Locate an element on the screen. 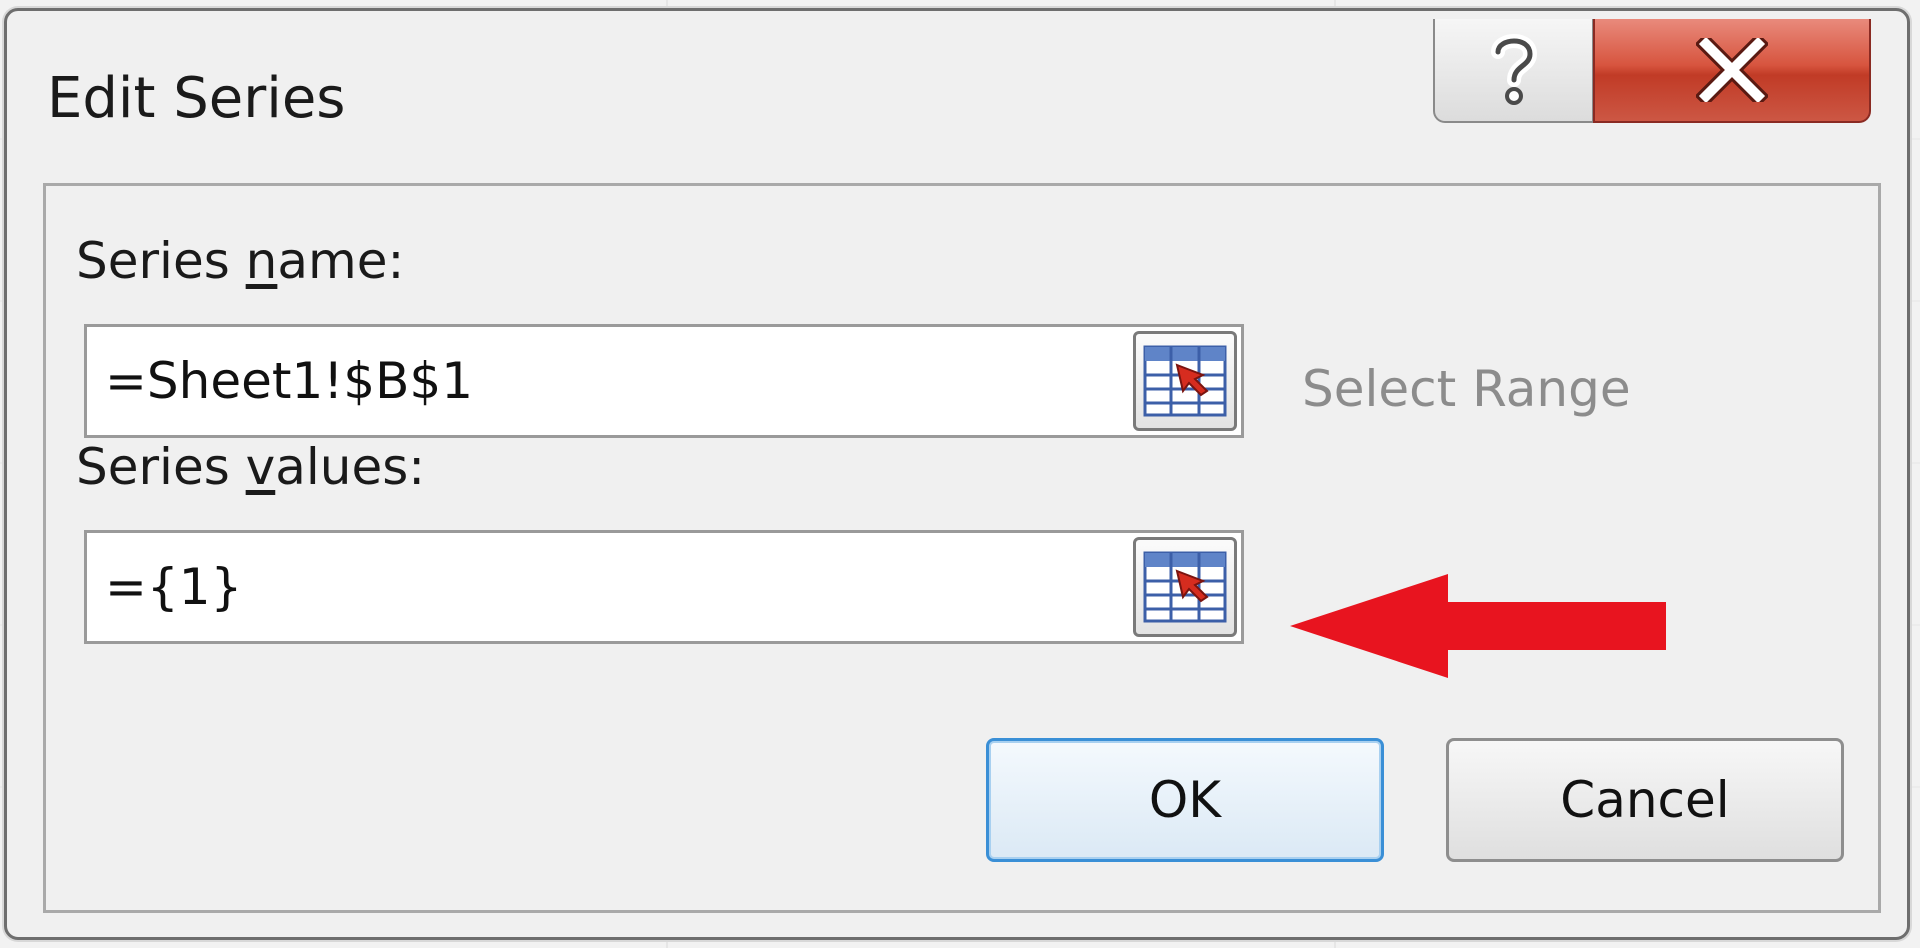 The height and width of the screenshot is (948, 1920). help-button is located at coordinates (1513, 71).